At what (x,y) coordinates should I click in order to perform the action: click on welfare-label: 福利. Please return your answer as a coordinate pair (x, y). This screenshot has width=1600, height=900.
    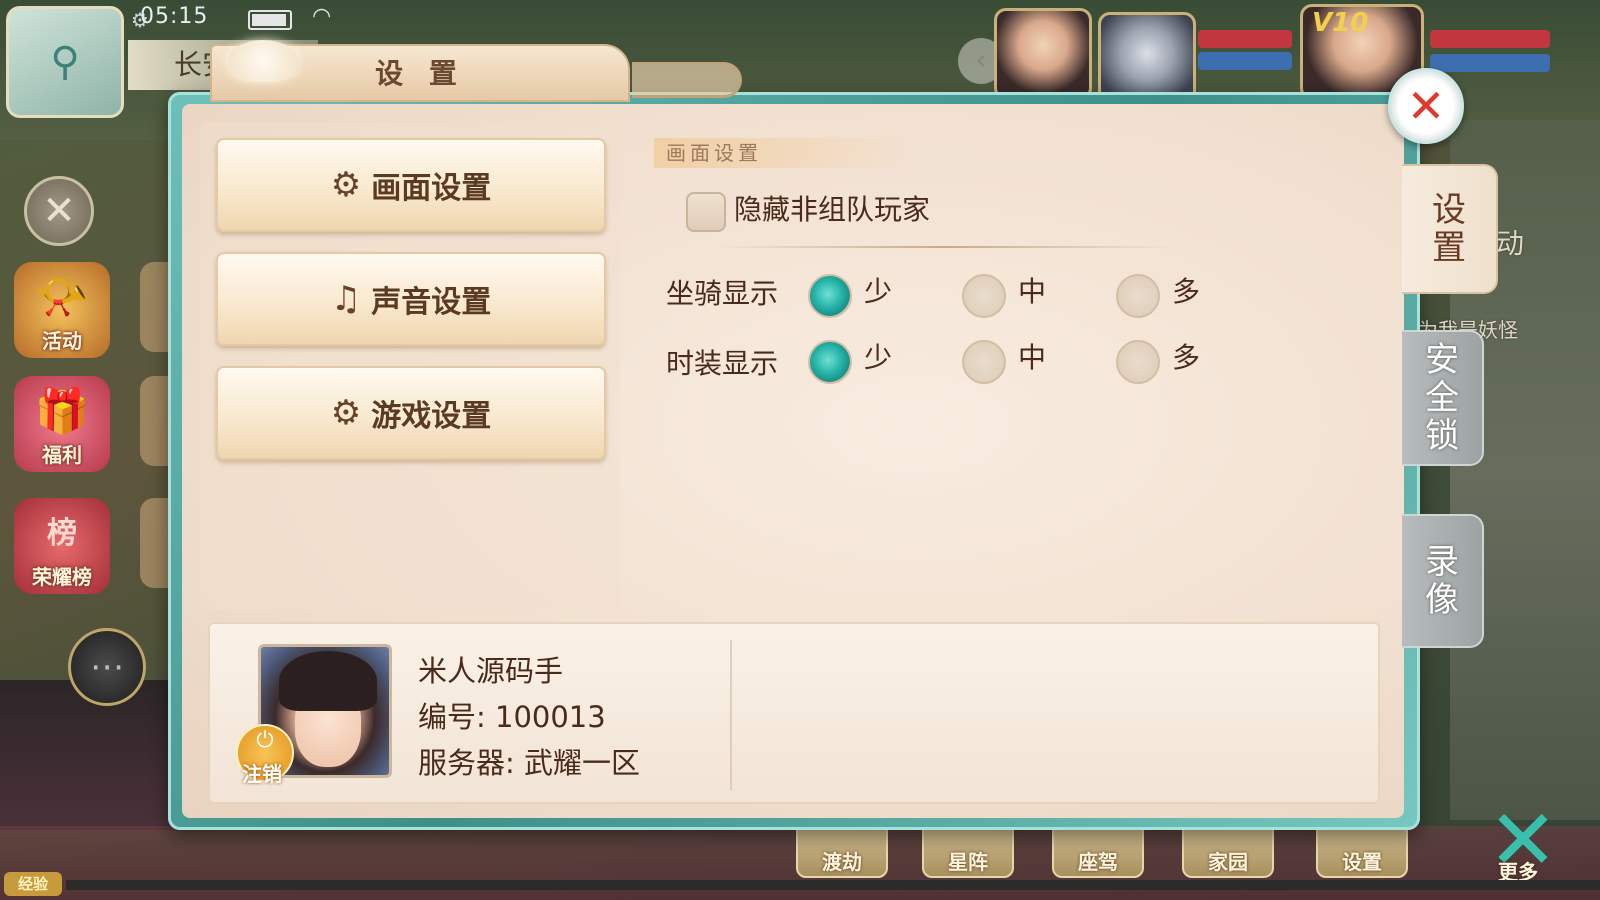
    Looking at the image, I should click on (62, 455).